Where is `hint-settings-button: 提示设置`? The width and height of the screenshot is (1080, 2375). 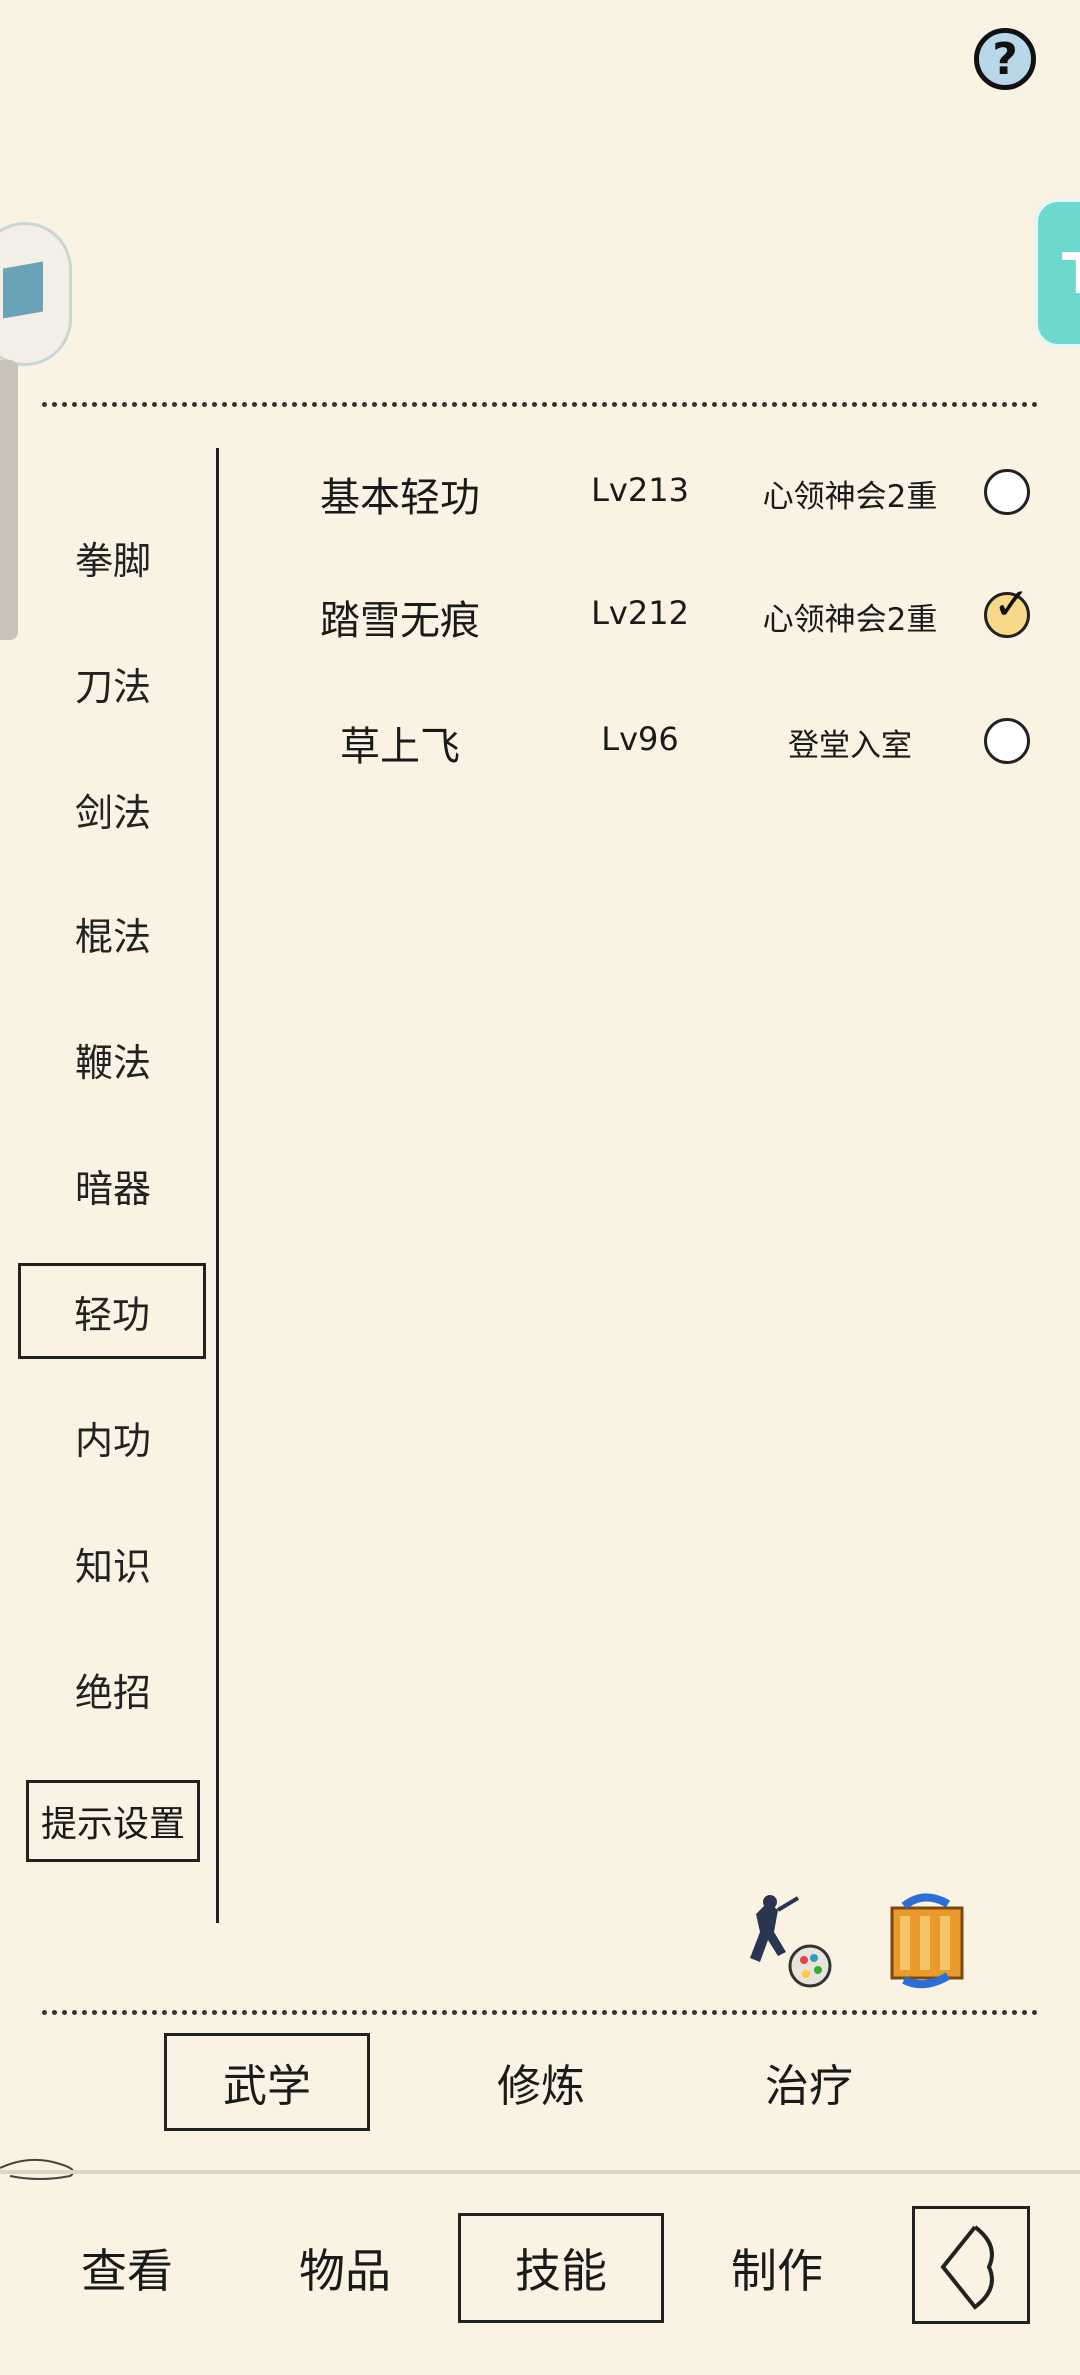 hint-settings-button: 提示设置 is located at coordinates (113, 1821).